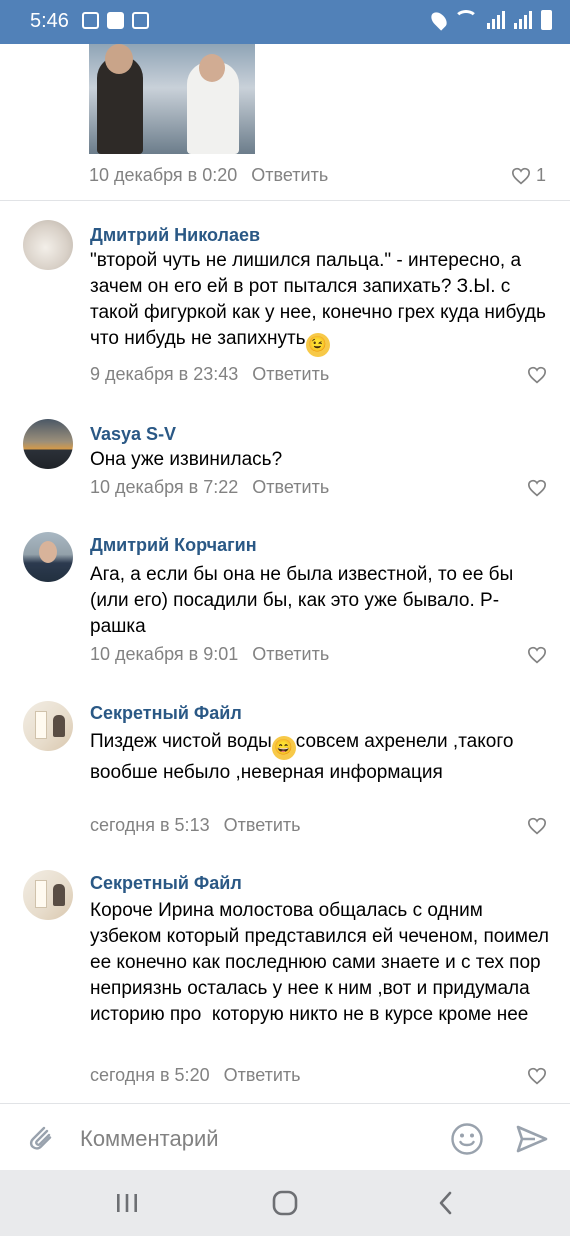  Describe the element at coordinates (133, 434) in the screenshot. I see `comment-author: Vasya S-V` at that location.